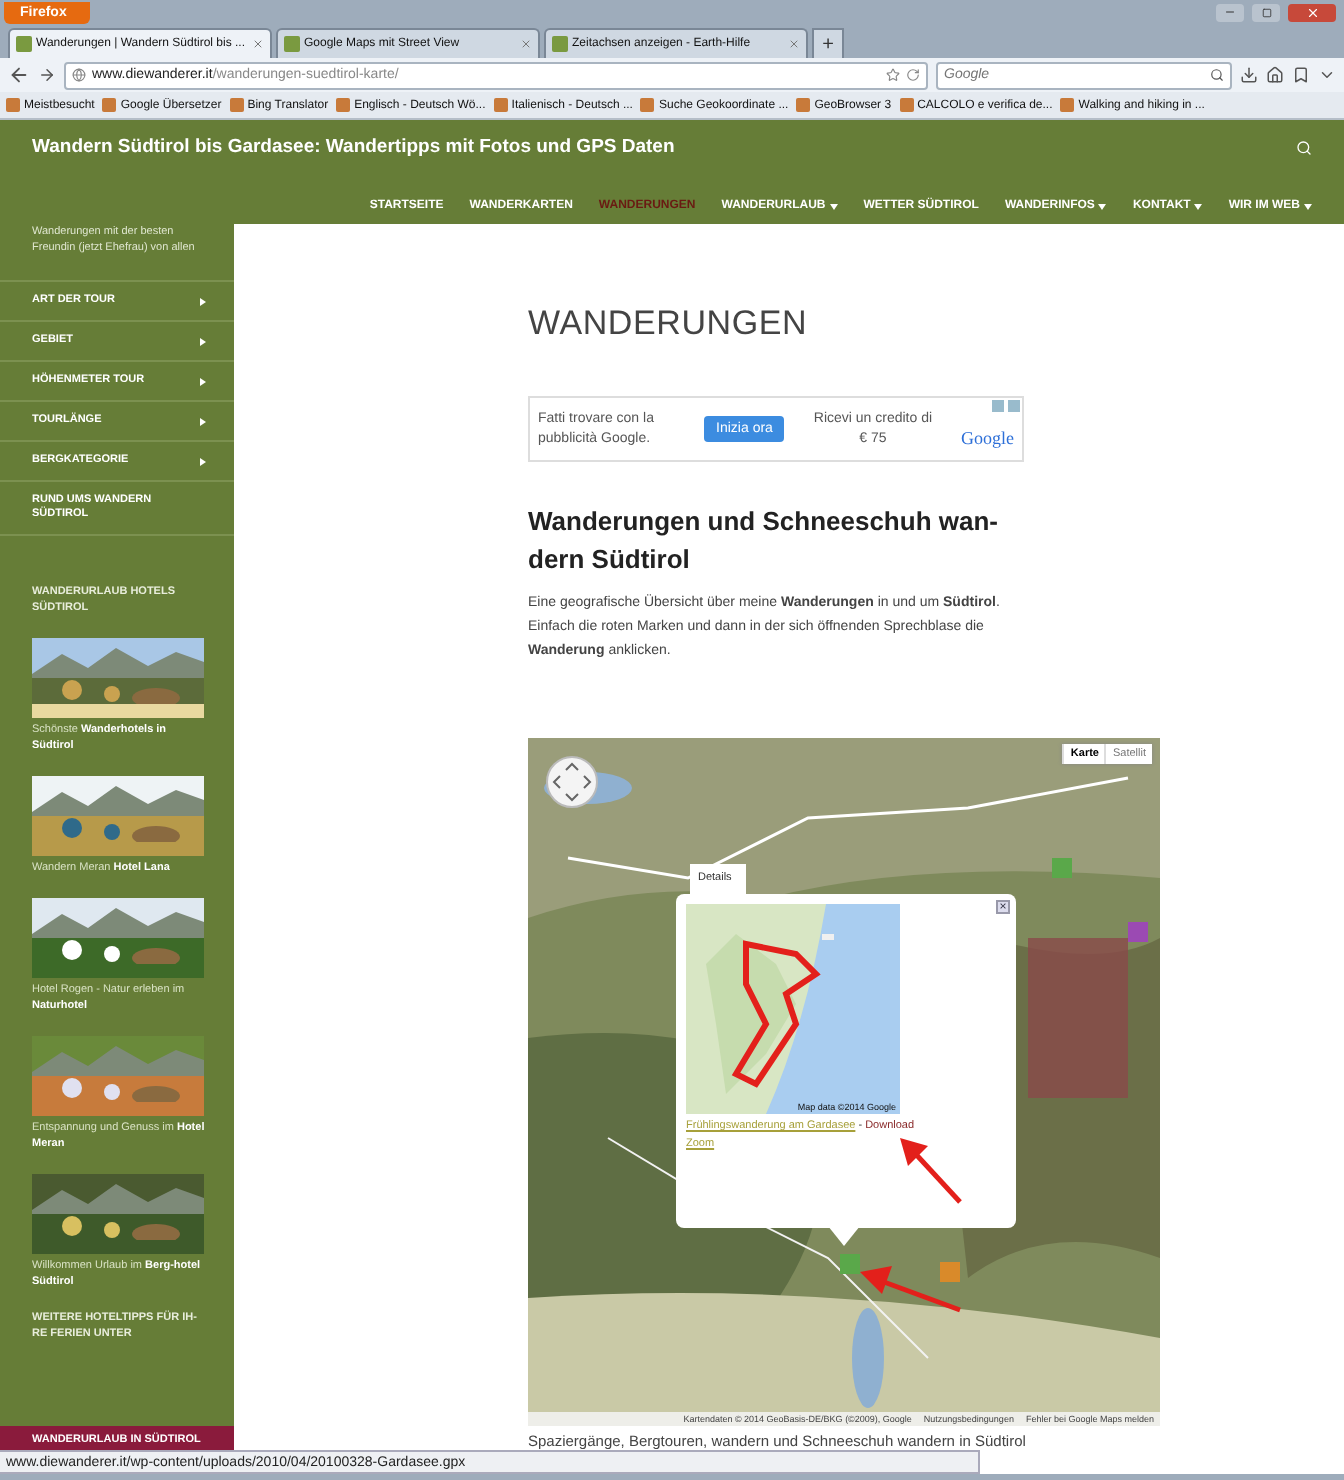  I want to click on forward-icon, so click(47, 75).